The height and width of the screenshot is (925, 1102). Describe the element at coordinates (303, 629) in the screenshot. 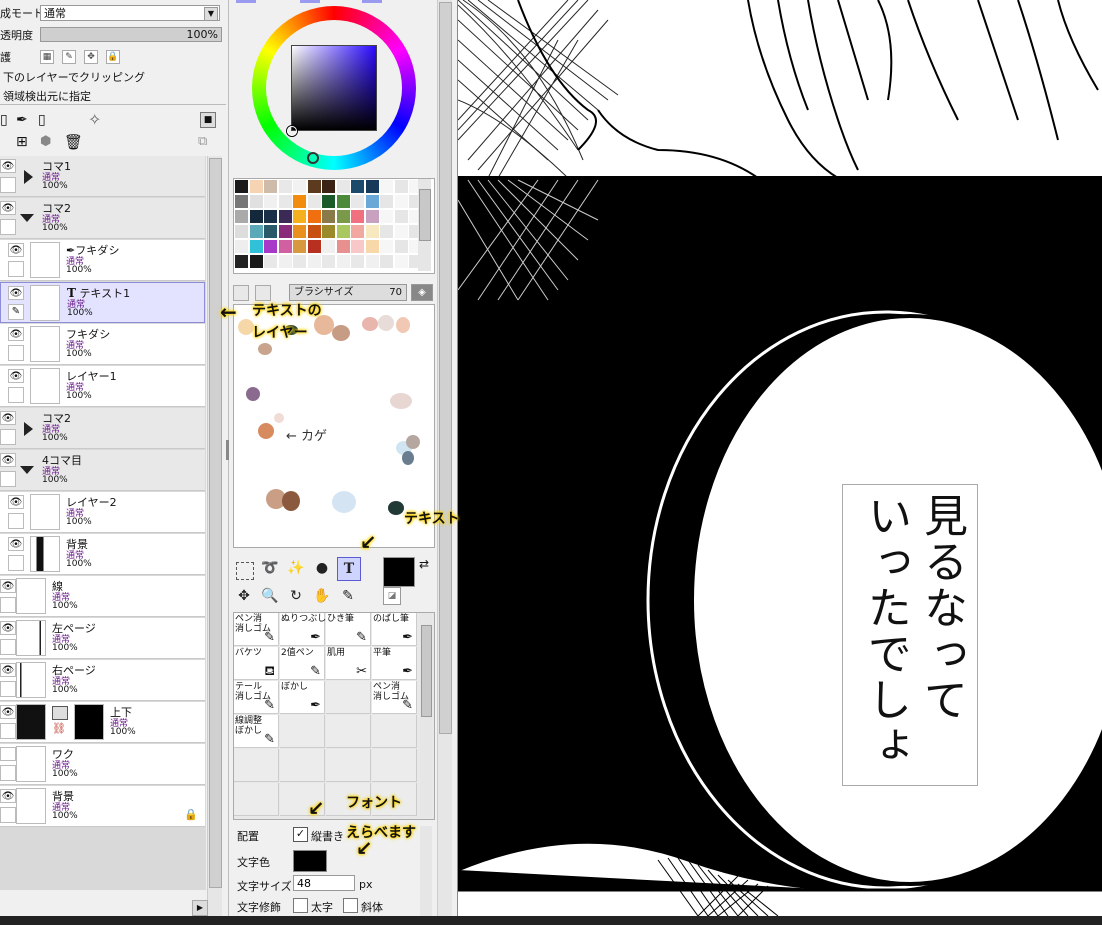

I see `brush-slot: ぬりつぶし ✒` at that location.